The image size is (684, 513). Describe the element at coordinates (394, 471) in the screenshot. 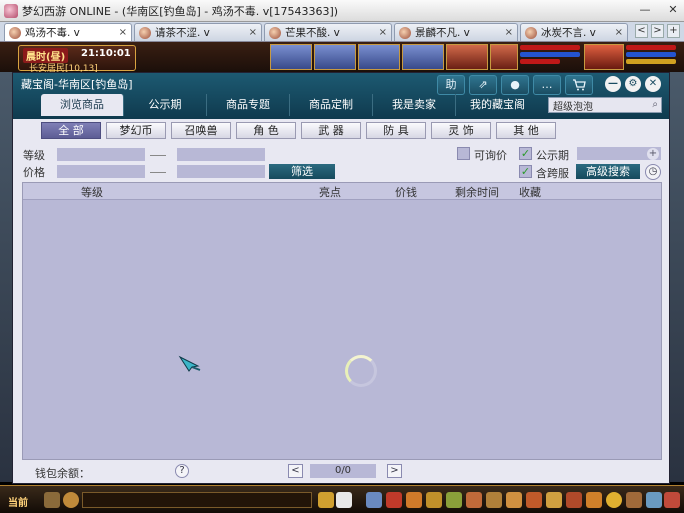

I see `next-page-button: >` at that location.